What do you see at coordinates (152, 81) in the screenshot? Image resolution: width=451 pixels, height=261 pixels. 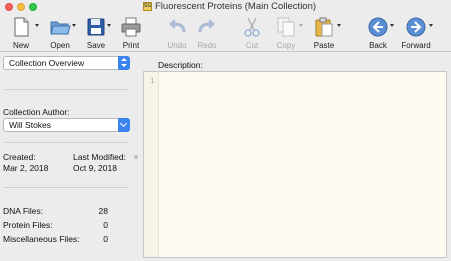 I see `line-number: 1` at bounding box center [152, 81].